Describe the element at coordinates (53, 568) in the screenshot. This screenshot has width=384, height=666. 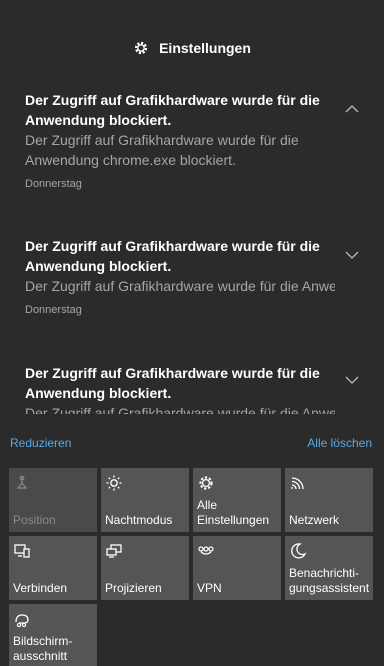
I see `tile-connect: Verbinden` at that location.